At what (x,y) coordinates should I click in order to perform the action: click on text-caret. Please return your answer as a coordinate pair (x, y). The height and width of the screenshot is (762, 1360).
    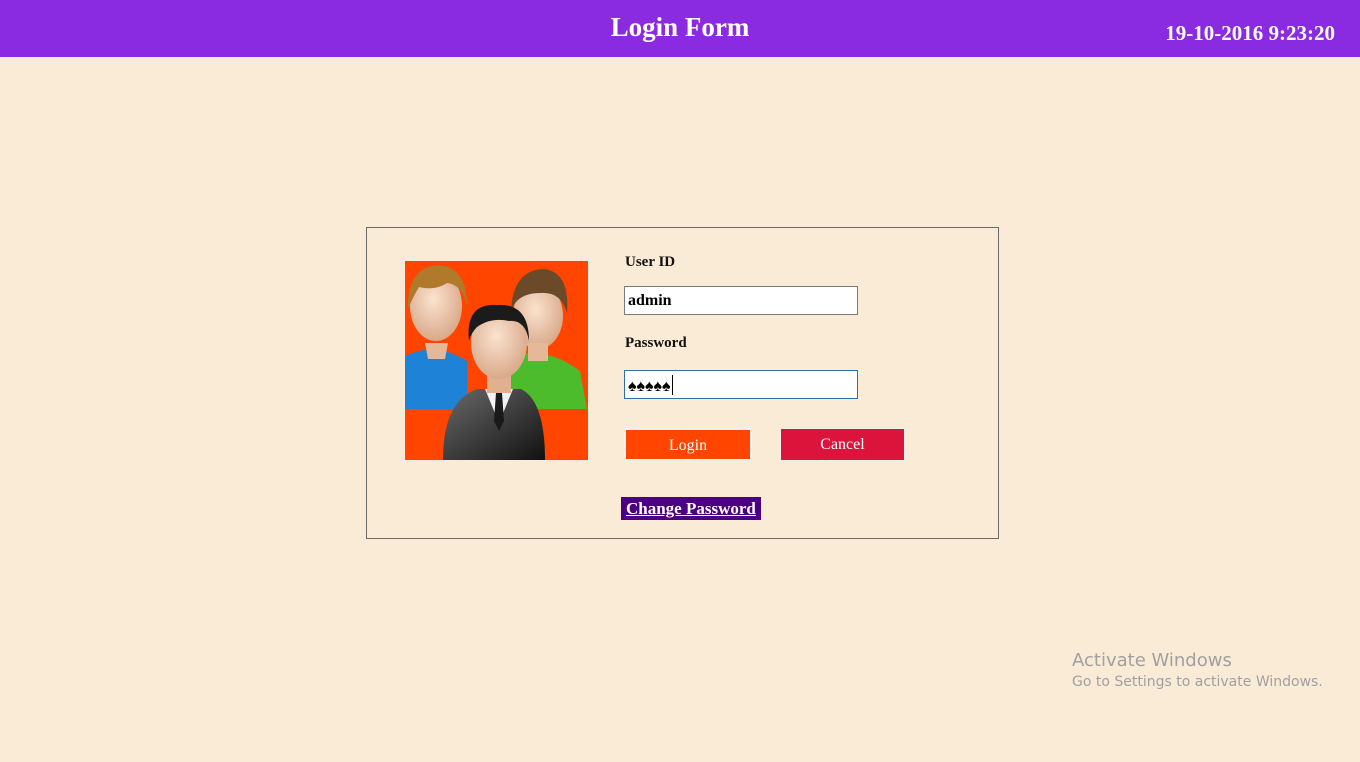
    Looking at the image, I should click on (672, 385).